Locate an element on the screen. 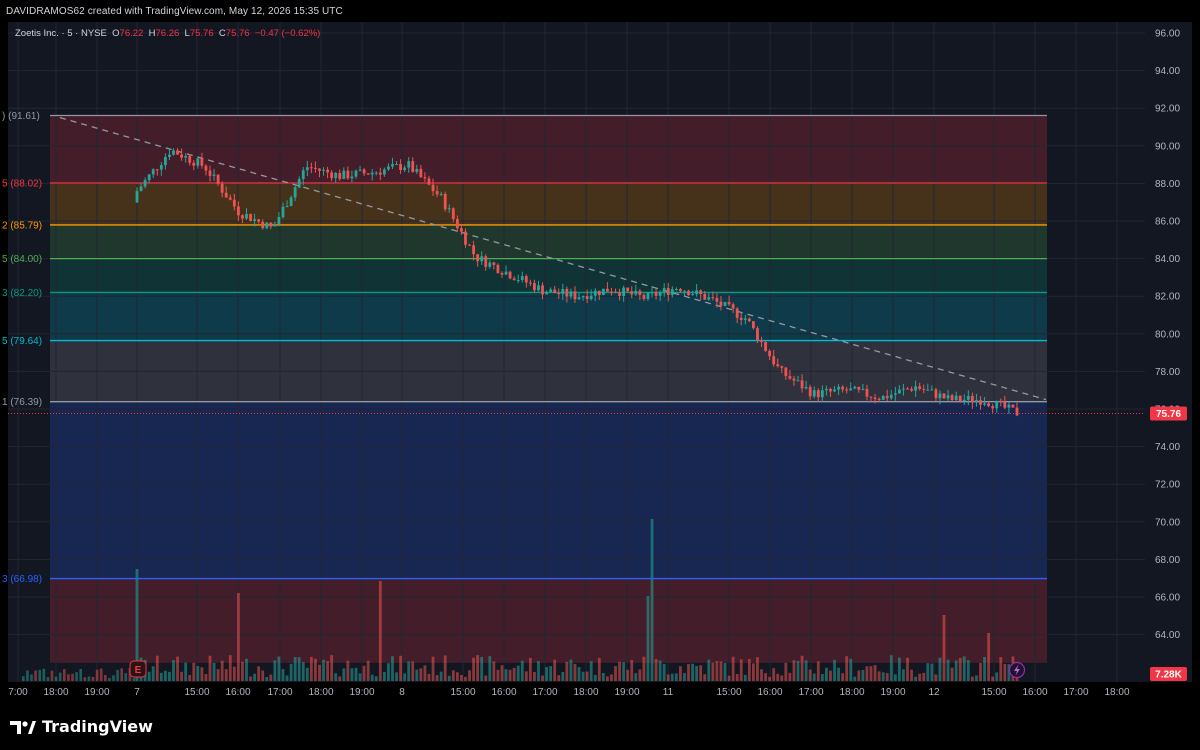  fib-level-label: 5 (88.02) is located at coordinates (22, 184).